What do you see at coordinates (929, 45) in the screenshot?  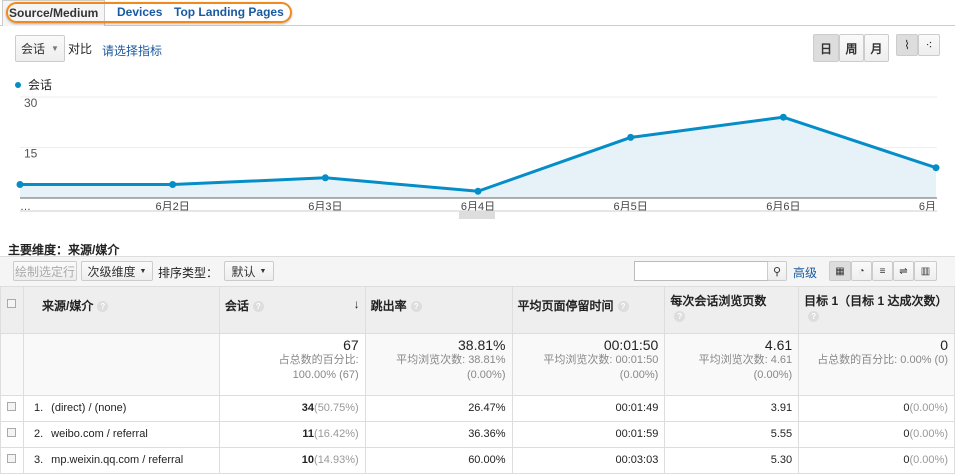 I see `motion-chart-icon: ⁖` at bounding box center [929, 45].